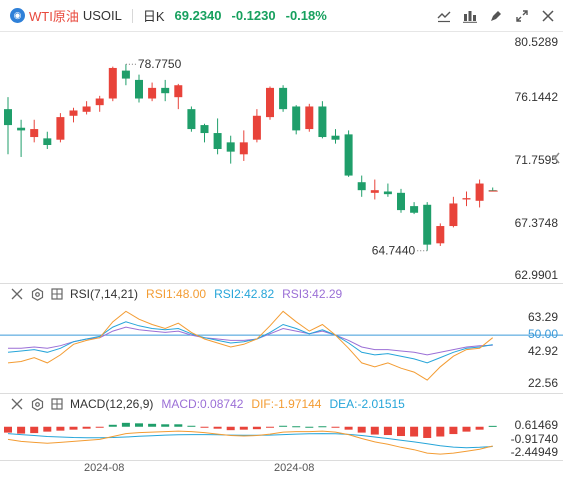 This screenshot has width=563, height=485. What do you see at coordinates (536, 425) in the screenshot?
I see `macd-axis-label: 0.61469` at bounding box center [536, 425].